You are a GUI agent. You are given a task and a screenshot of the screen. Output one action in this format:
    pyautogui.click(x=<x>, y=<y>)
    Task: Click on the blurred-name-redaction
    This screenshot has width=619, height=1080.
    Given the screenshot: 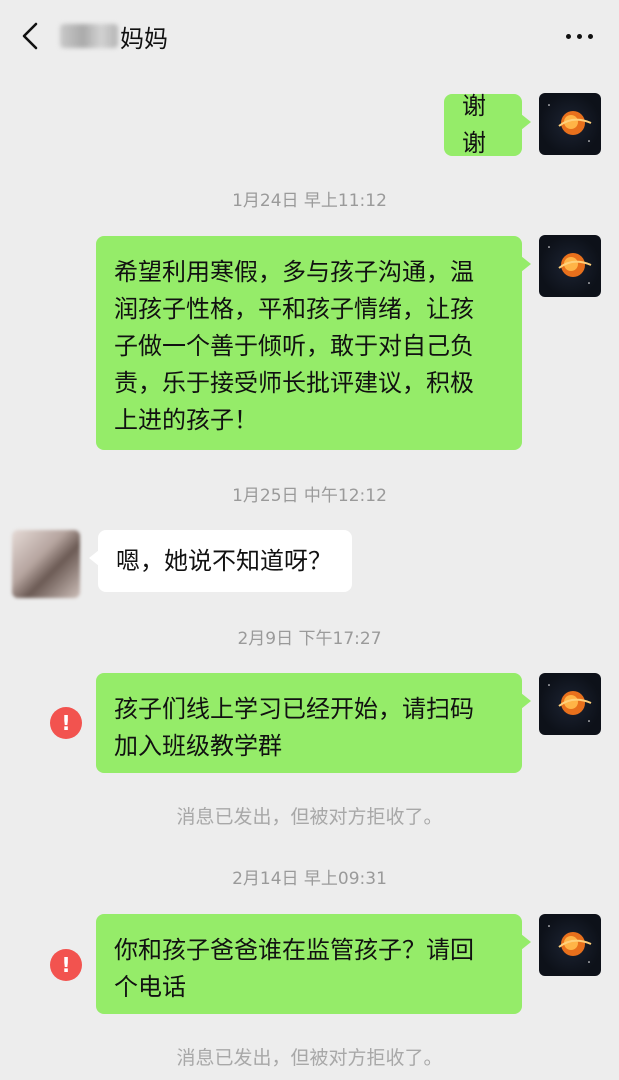 What is the action you would take?
    pyautogui.click(x=89, y=36)
    